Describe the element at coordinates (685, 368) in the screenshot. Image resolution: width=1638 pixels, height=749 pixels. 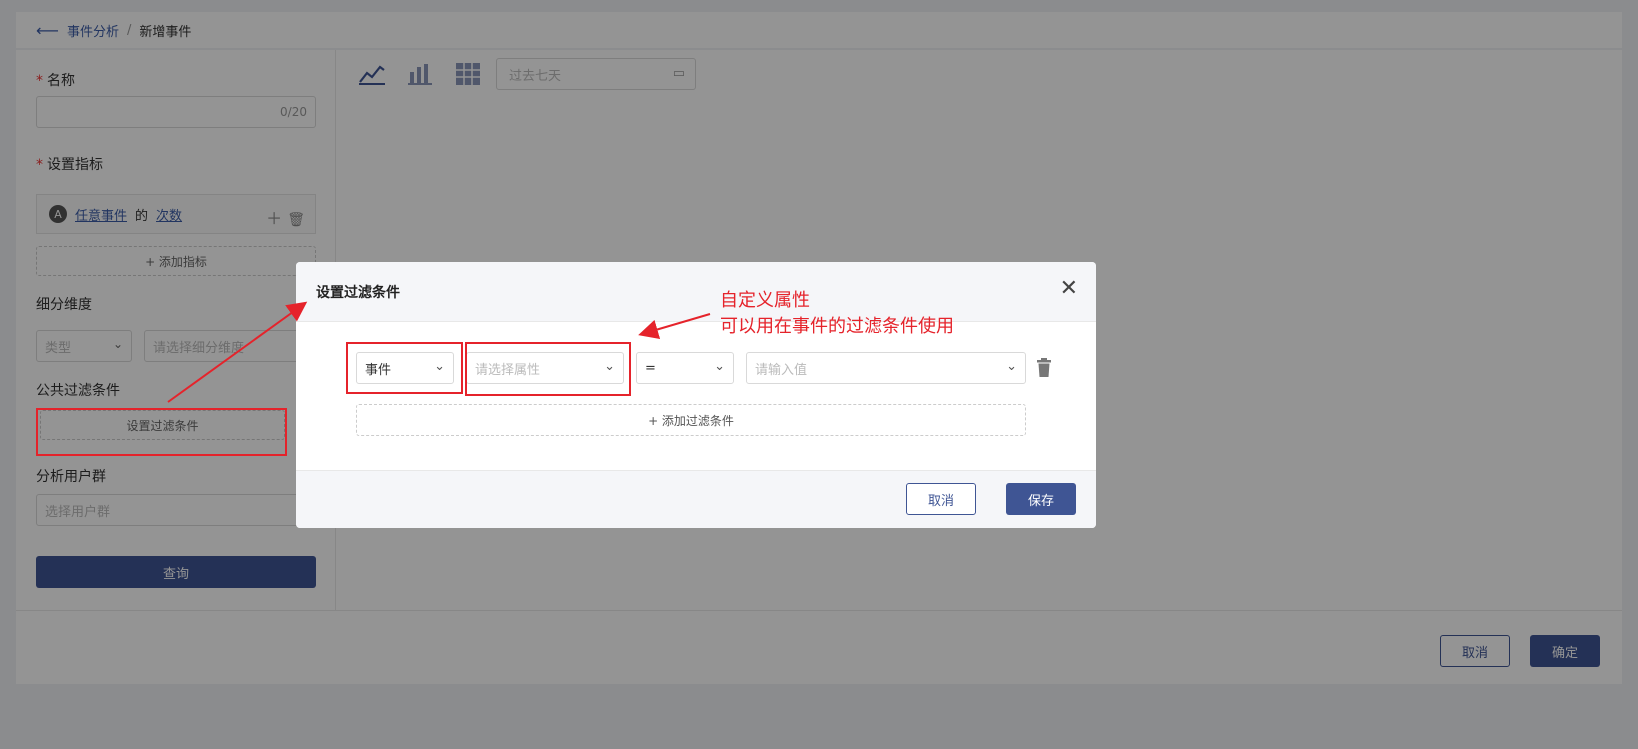
I see `operator-select: = ⌄` at that location.